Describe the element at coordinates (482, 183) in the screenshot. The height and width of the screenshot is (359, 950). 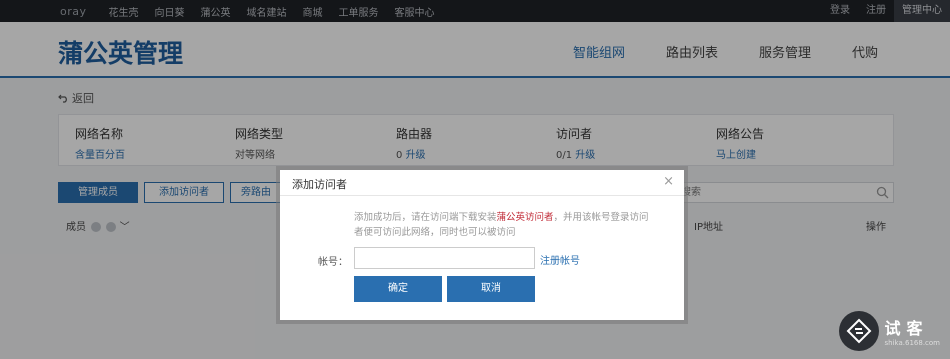
I see `dialog-header: 添加访问者 ×` at that location.